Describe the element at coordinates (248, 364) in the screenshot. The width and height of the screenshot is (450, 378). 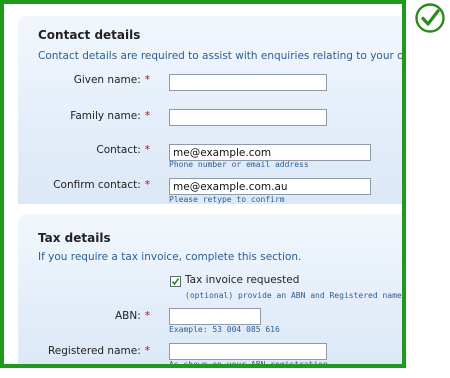
I see `registered-name-hint: As shown on your ABN registration` at that location.